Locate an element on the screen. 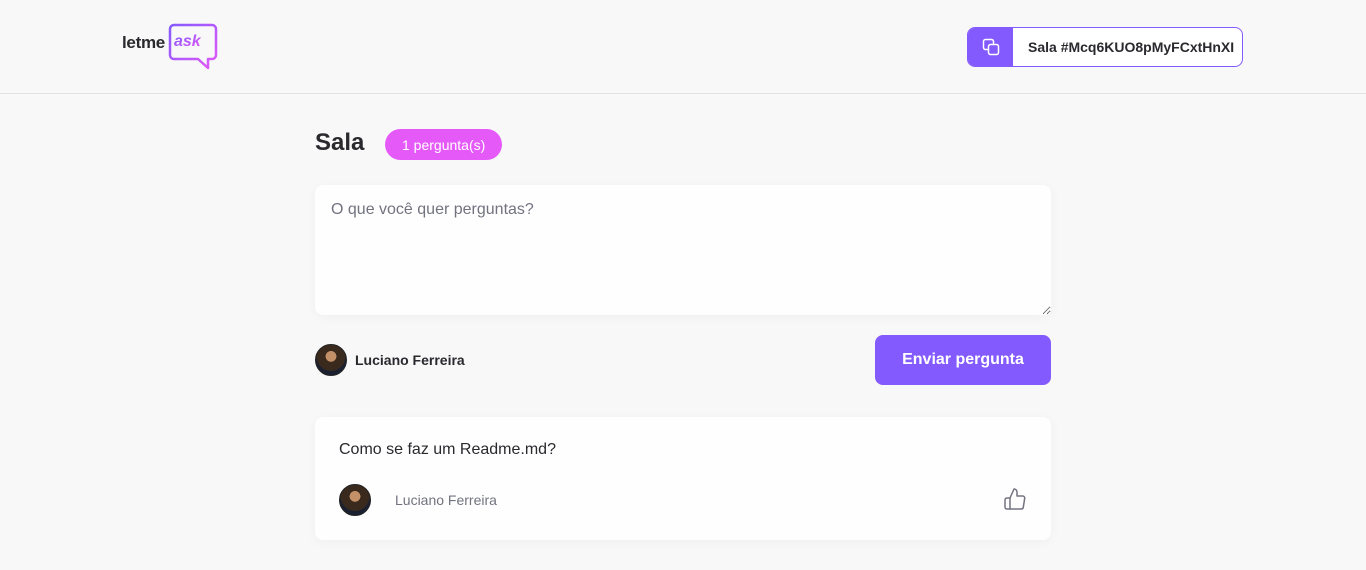 This screenshot has height=570, width=1366. room-code-button: Sala #Mcq6KUO8pMyFCxtHnXI is located at coordinates (1105, 47).